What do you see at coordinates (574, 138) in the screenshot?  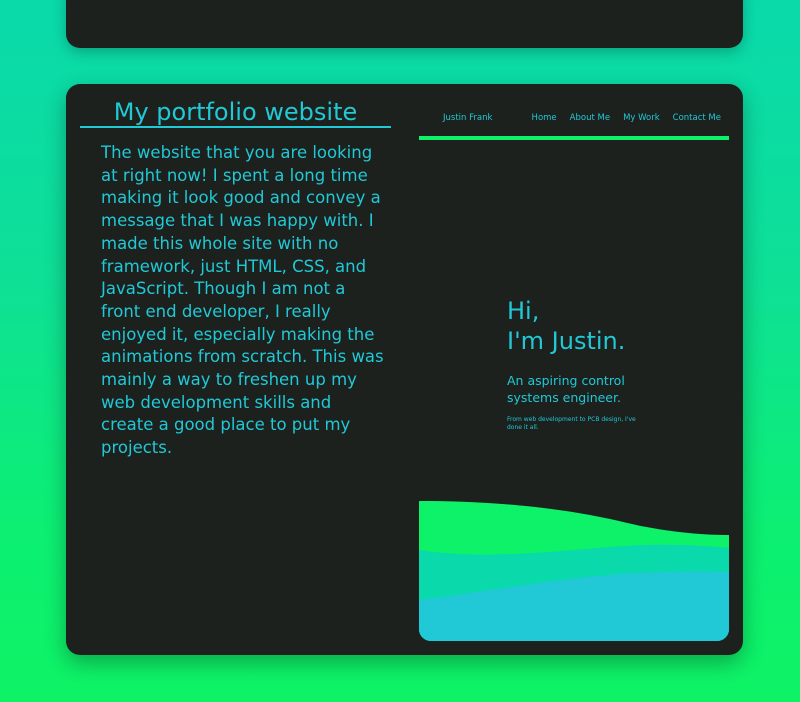 I see `nav-underline` at bounding box center [574, 138].